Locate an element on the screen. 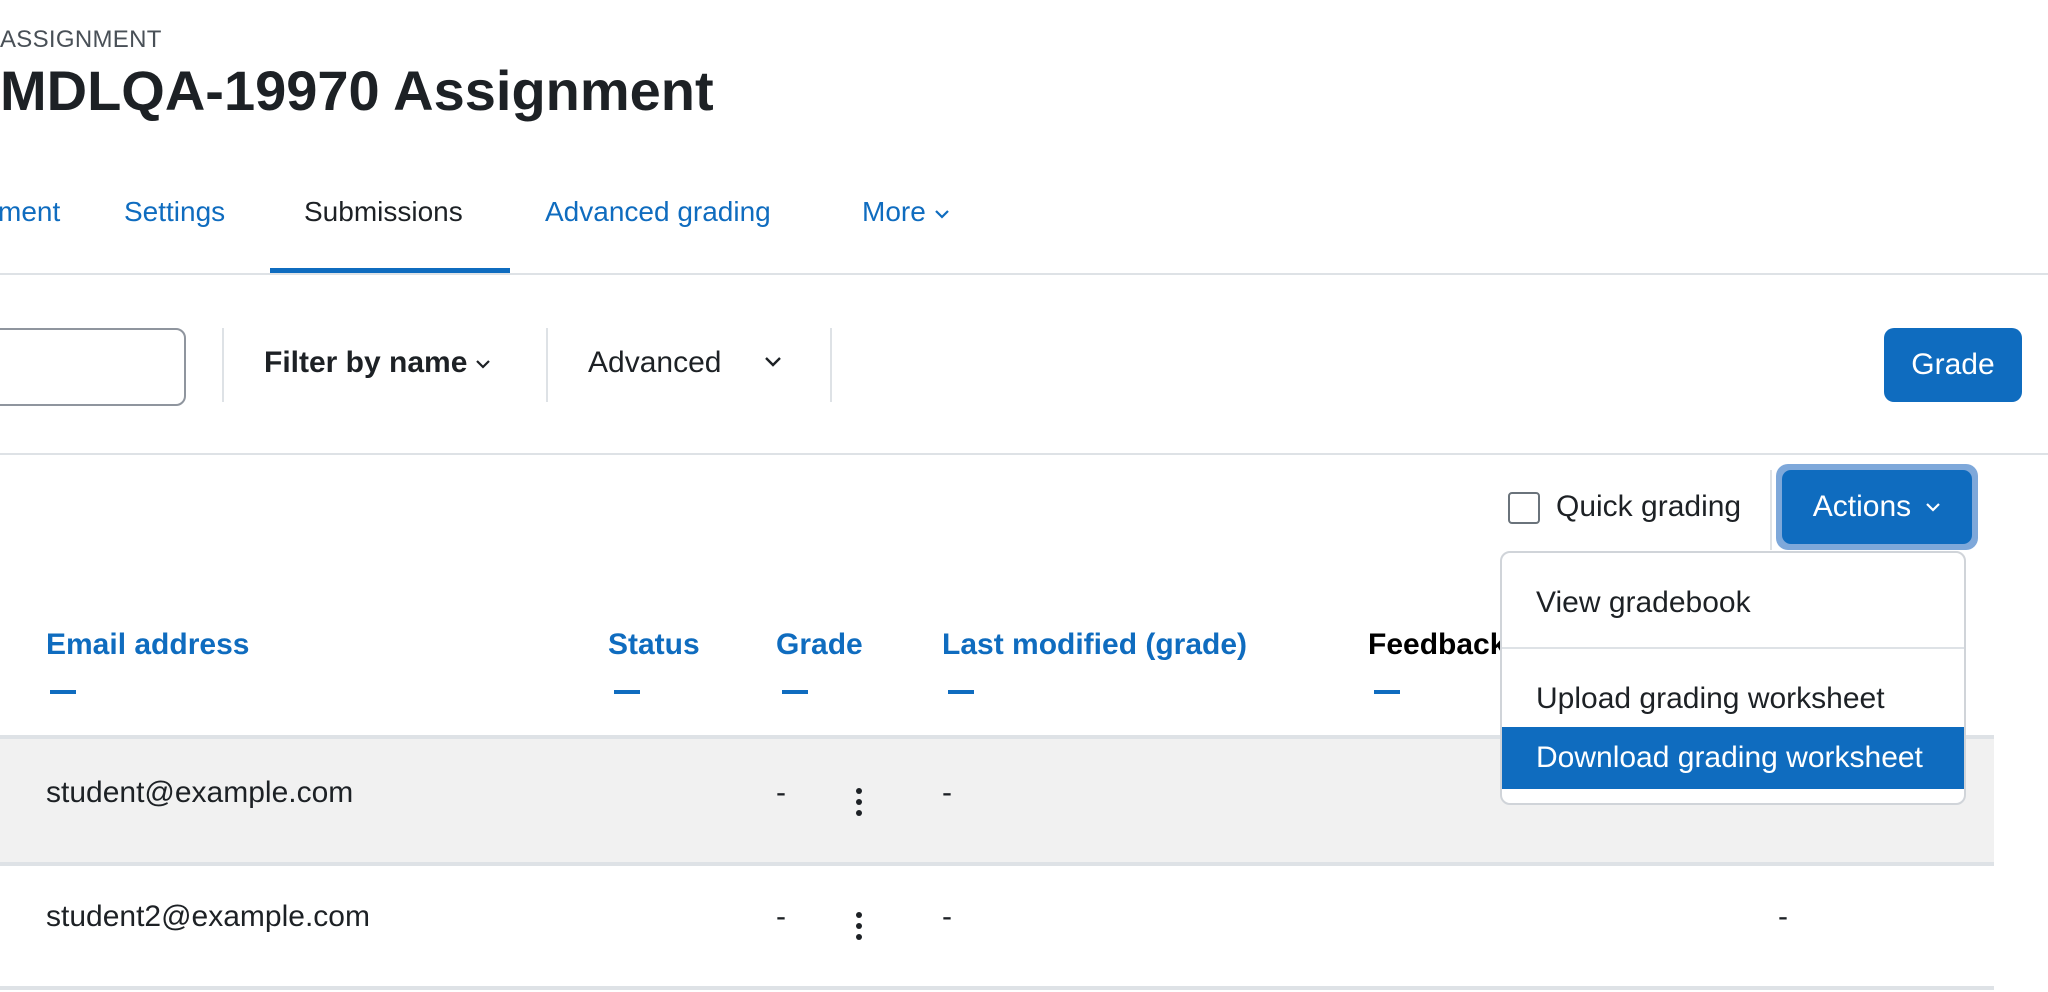  advanced-filter-button: Advanced is located at coordinates (654, 363).